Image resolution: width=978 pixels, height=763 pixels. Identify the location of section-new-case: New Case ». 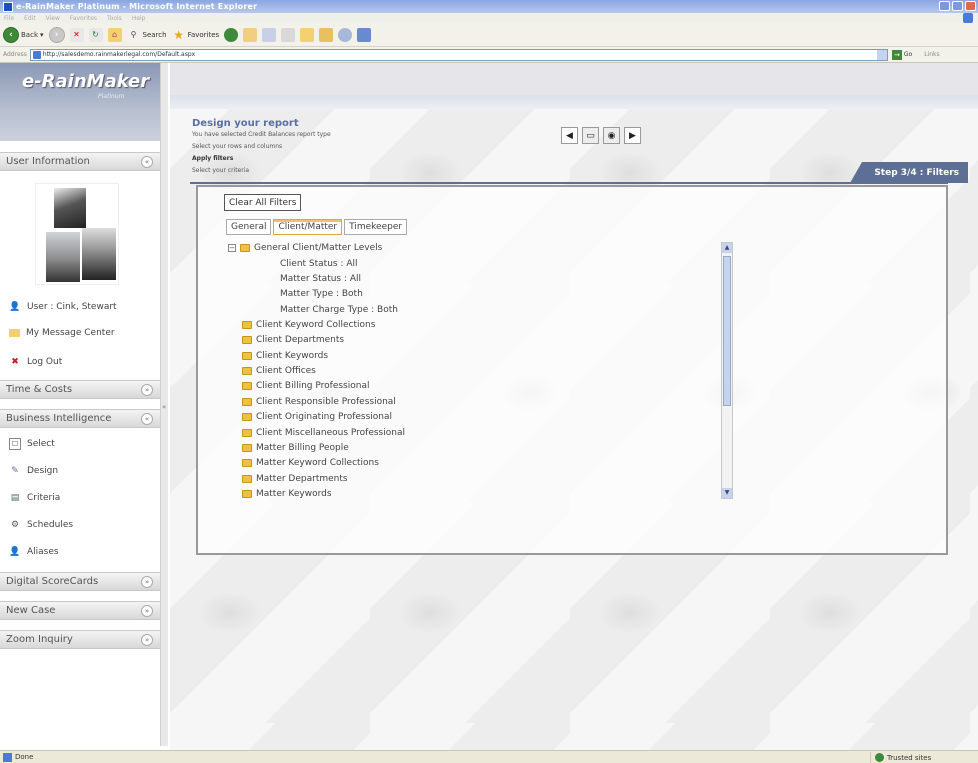
(80, 610).